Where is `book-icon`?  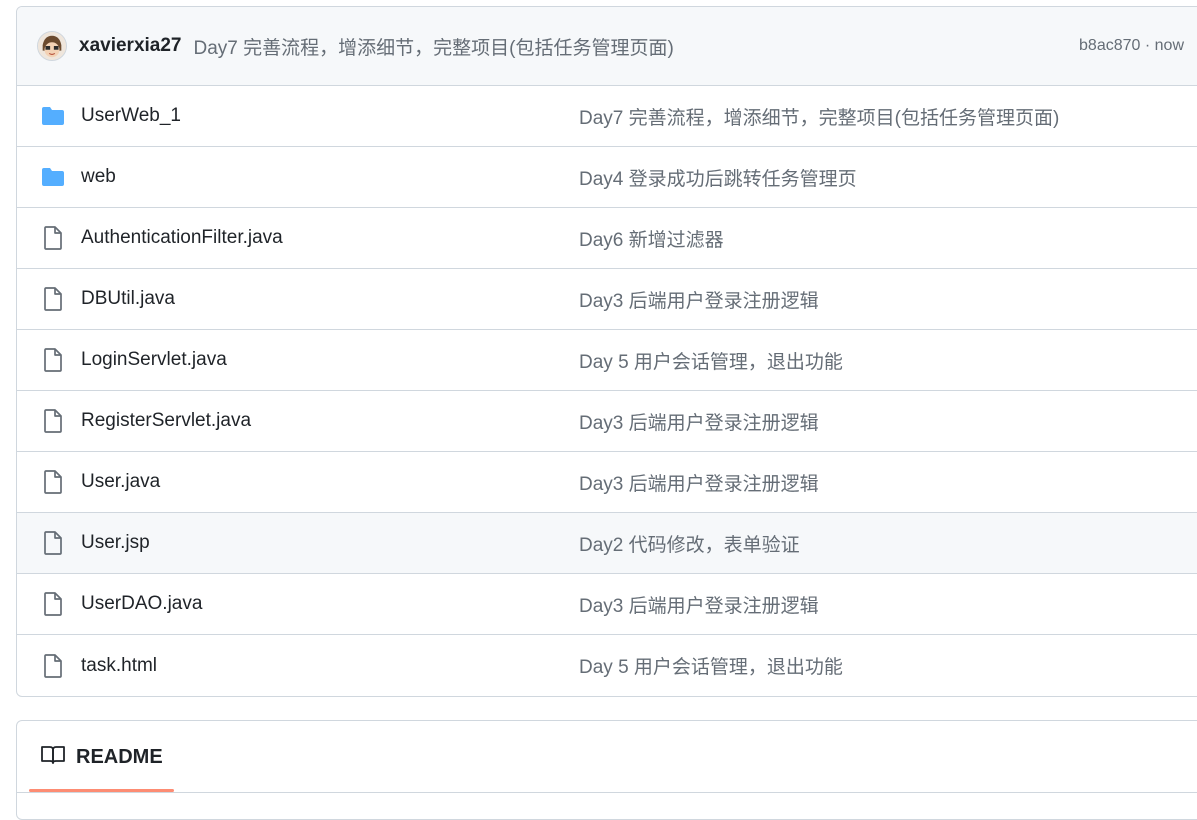 book-icon is located at coordinates (53, 757).